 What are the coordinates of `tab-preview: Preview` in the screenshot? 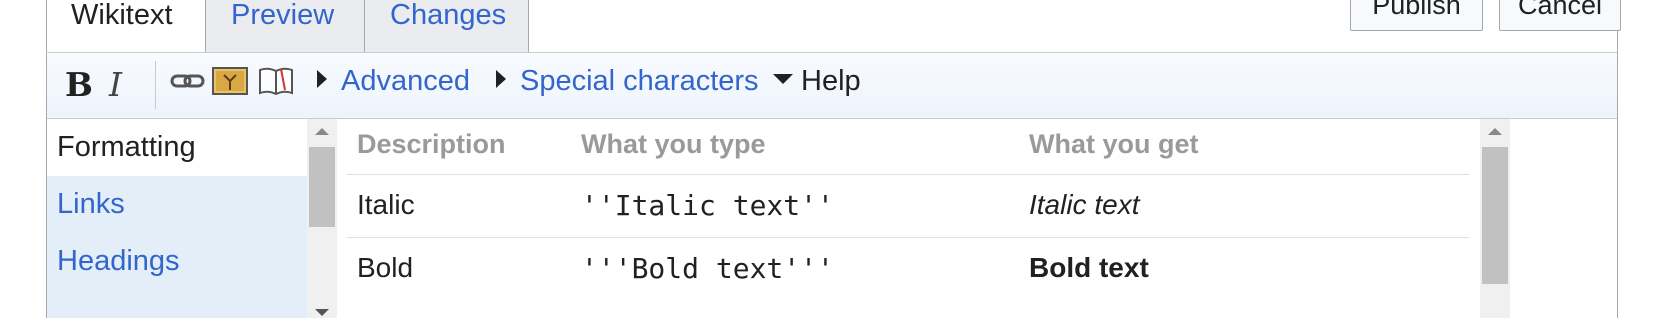 It's located at (285, 26).